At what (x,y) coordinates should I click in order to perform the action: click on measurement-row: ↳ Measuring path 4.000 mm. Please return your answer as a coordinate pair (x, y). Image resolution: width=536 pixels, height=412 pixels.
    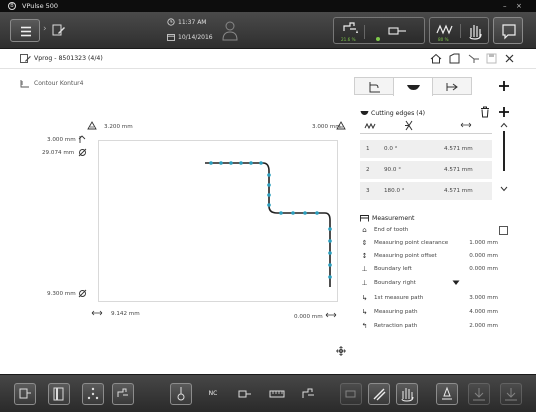
    Looking at the image, I should click on (436, 312).